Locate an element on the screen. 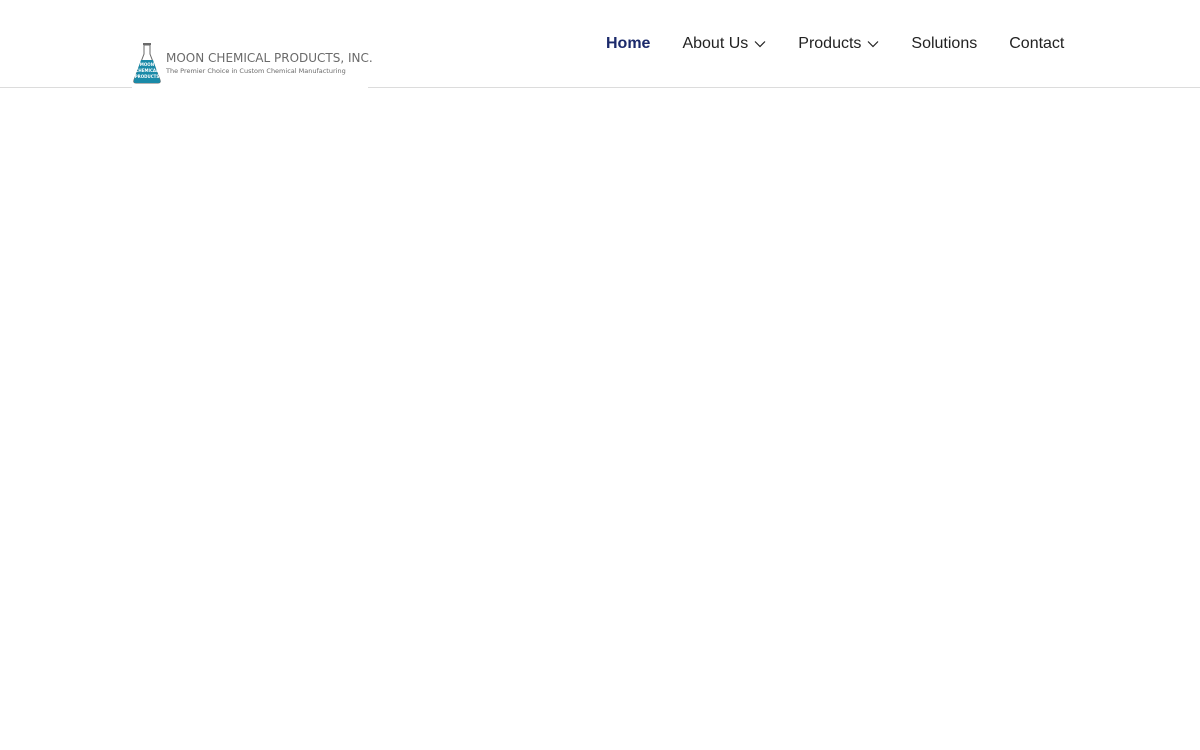 The width and height of the screenshot is (1200, 750). nav-products: Products is located at coordinates (838, 44).